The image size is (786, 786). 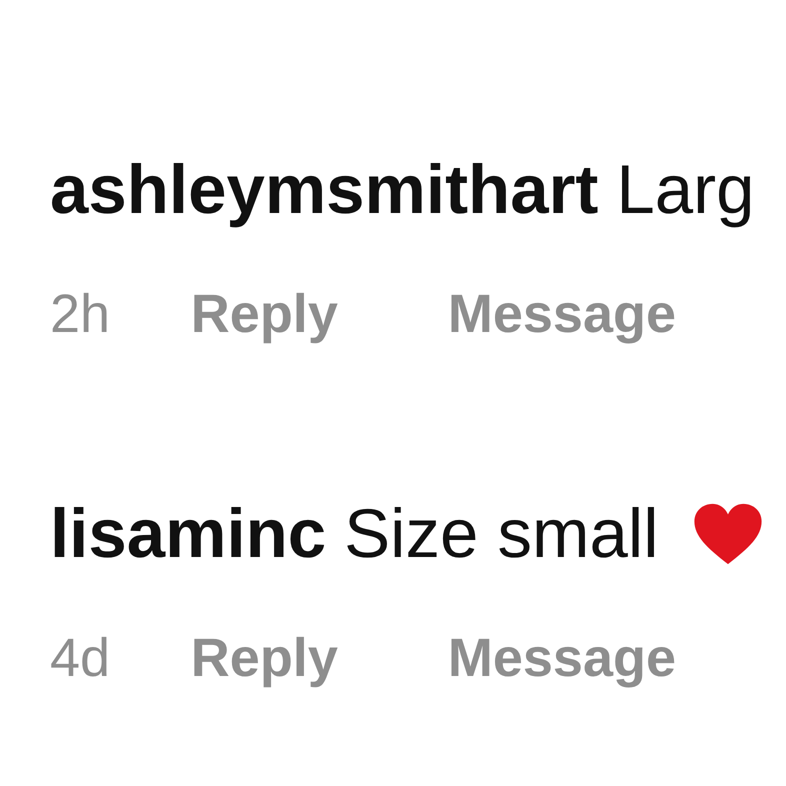 I want to click on username-link: lisaminc, so click(x=188, y=534).